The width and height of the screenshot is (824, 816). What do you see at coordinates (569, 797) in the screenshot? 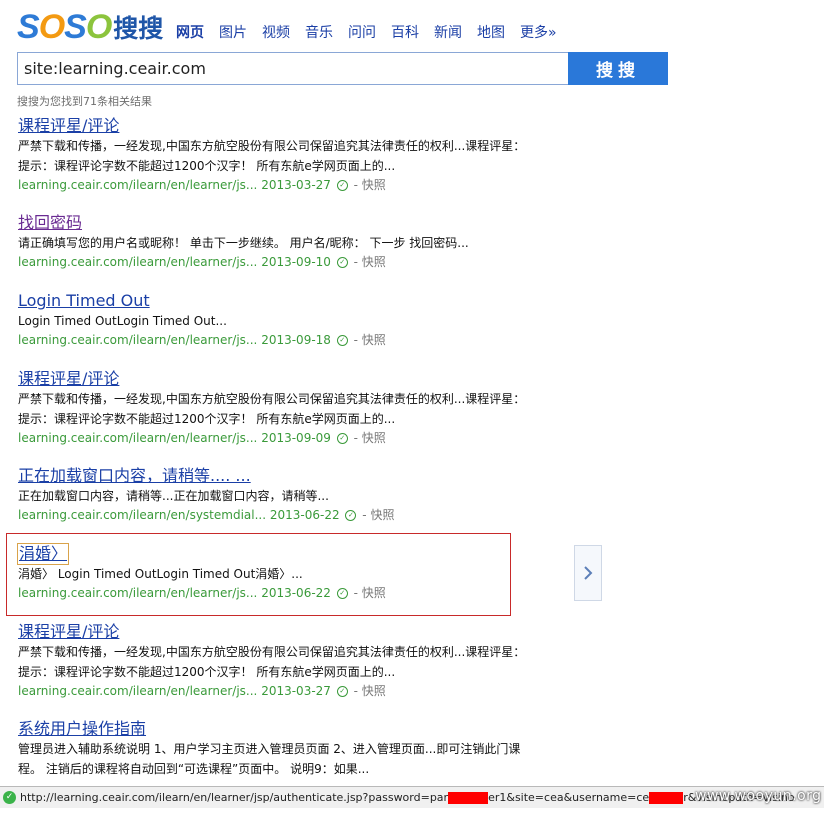
I see `status-url-part2: er1&site=cea&username=ce` at bounding box center [569, 797].